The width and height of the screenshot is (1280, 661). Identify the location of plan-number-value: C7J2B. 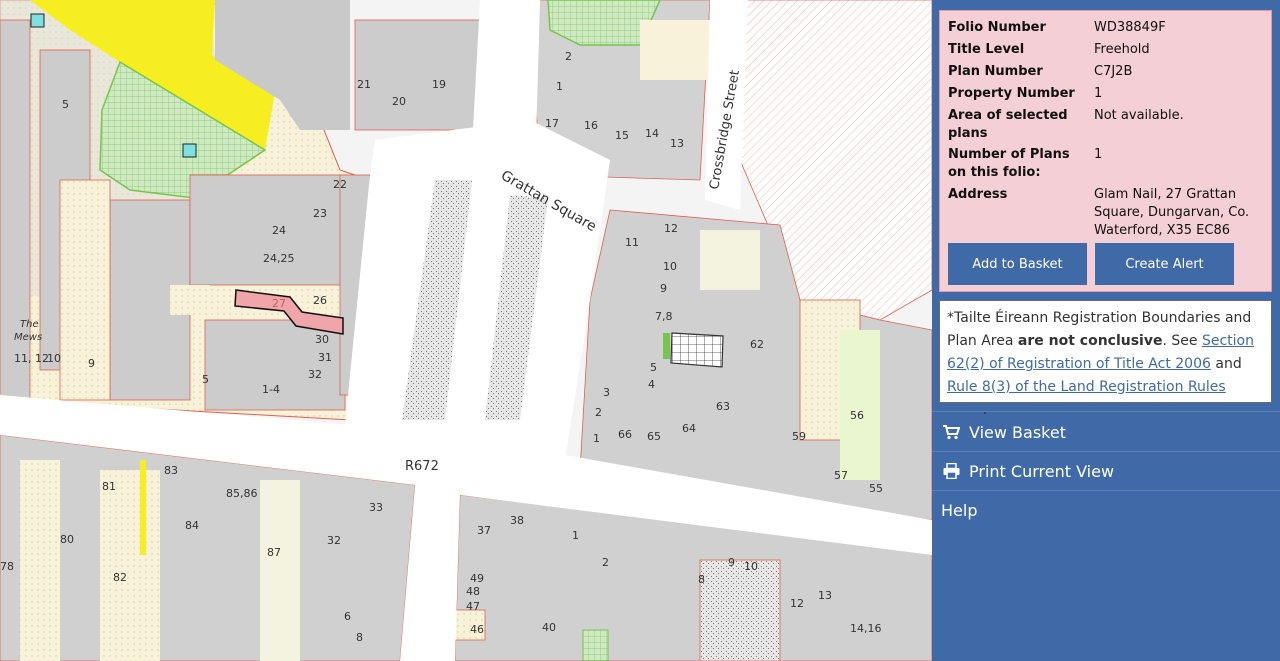
(1113, 71).